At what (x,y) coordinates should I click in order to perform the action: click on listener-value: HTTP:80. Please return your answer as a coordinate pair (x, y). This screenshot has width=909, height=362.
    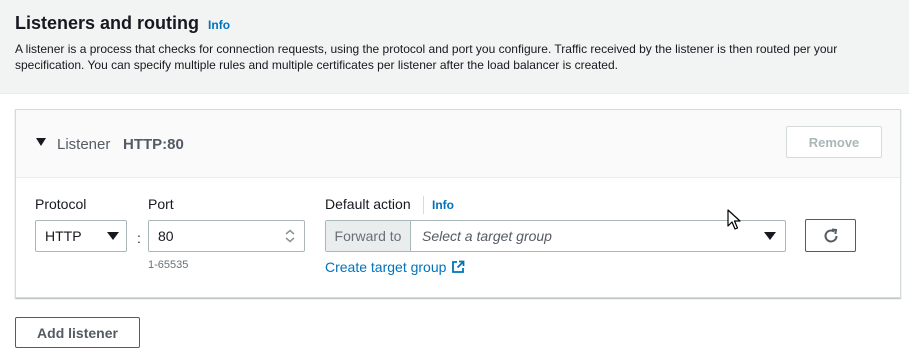
    Looking at the image, I should click on (153, 144).